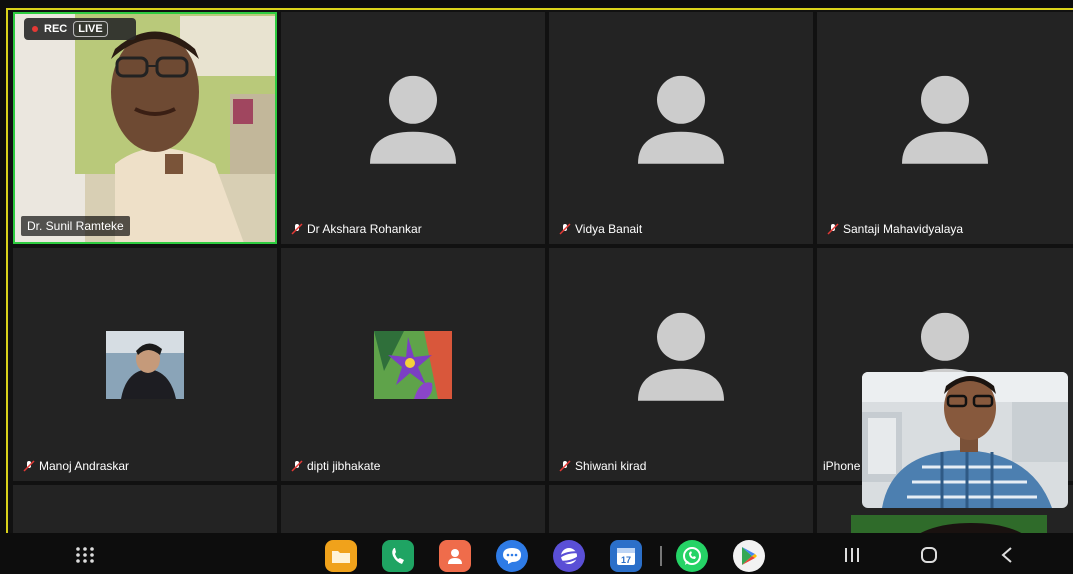 The image size is (1073, 574). What do you see at coordinates (602, 466) in the screenshot?
I see `participant-name: Shiwani kirad` at bounding box center [602, 466].